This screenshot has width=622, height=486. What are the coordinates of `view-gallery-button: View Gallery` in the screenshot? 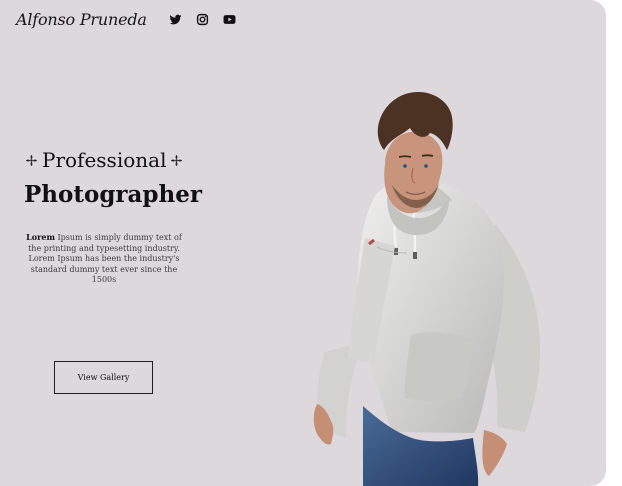 It's located at (103, 377).